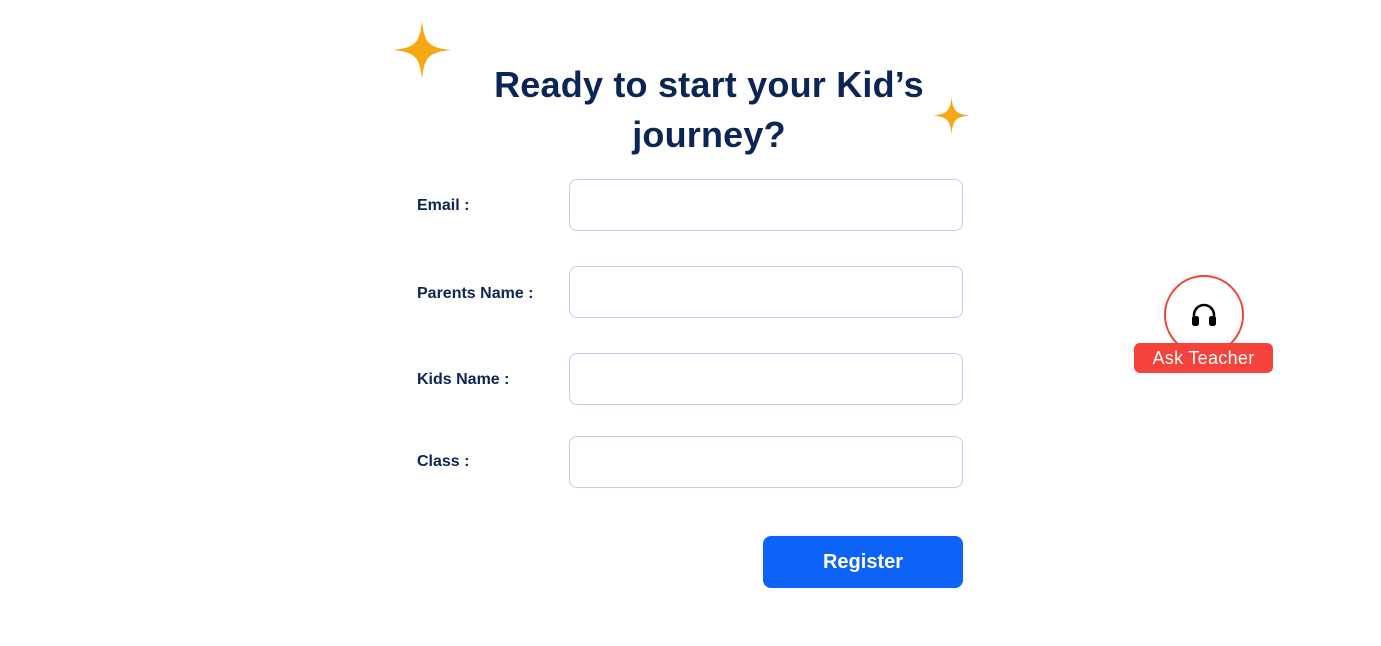  I want to click on email-field, so click(766, 205).